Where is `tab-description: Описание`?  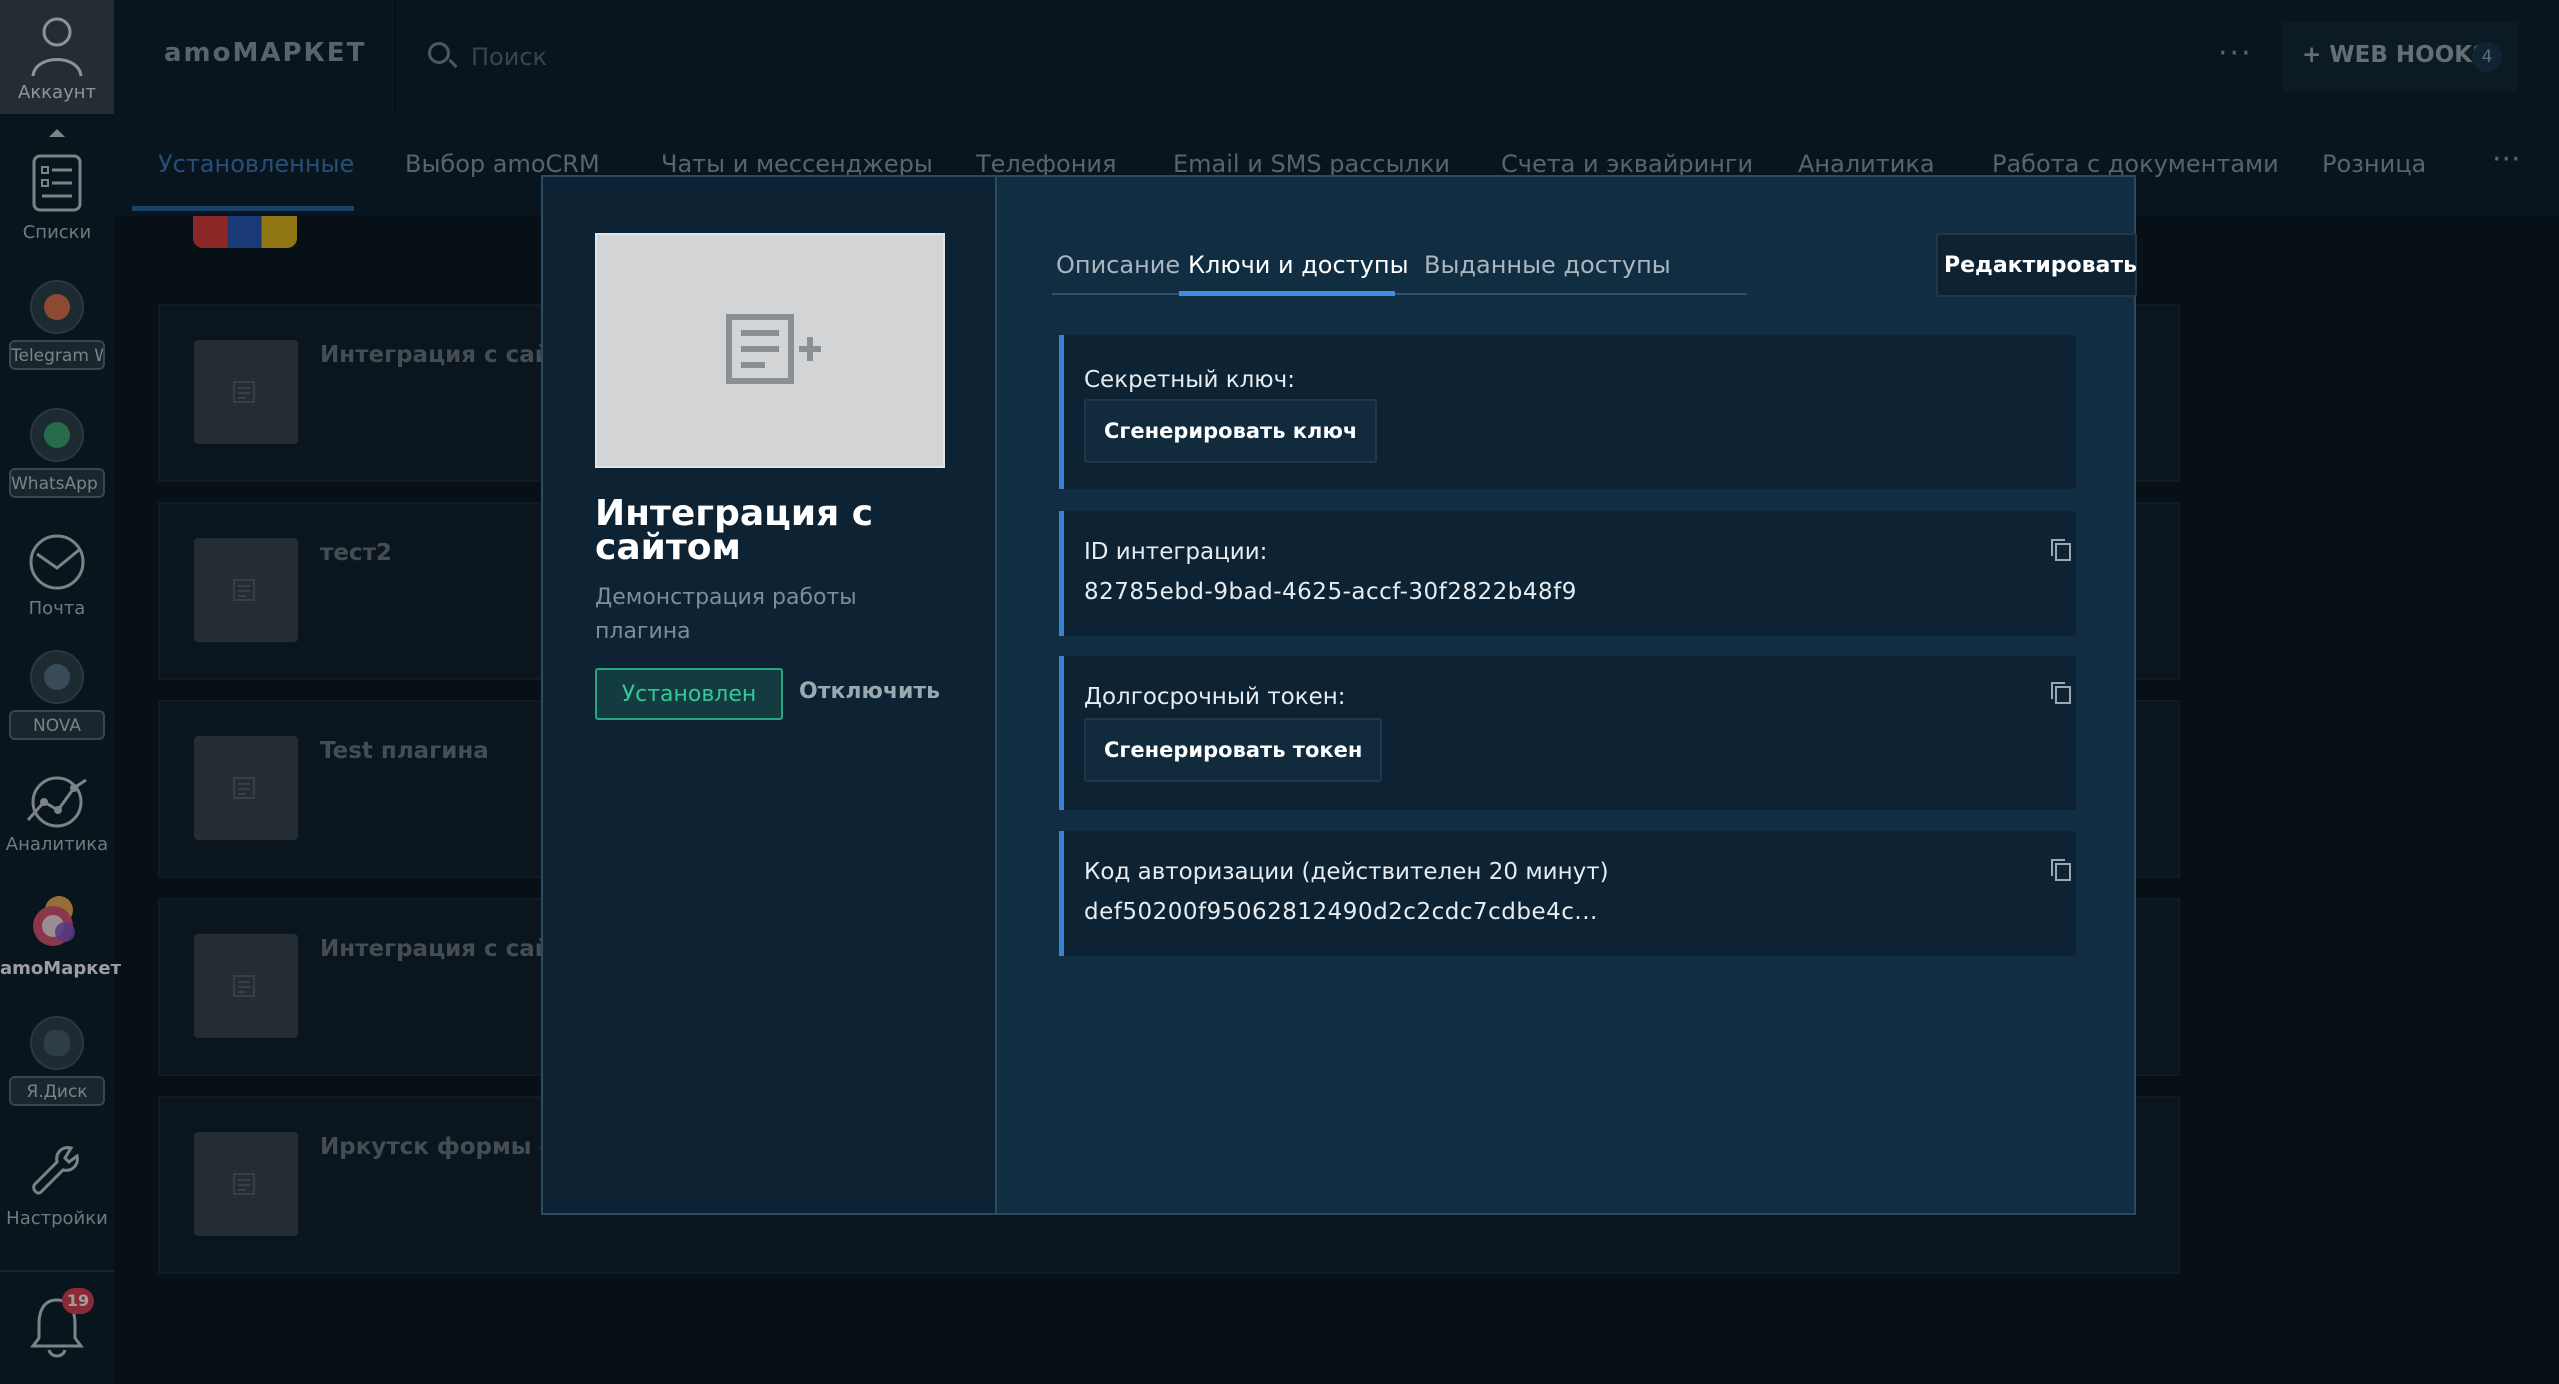 tab-description: Описание is located at coordinates (1118, 265).